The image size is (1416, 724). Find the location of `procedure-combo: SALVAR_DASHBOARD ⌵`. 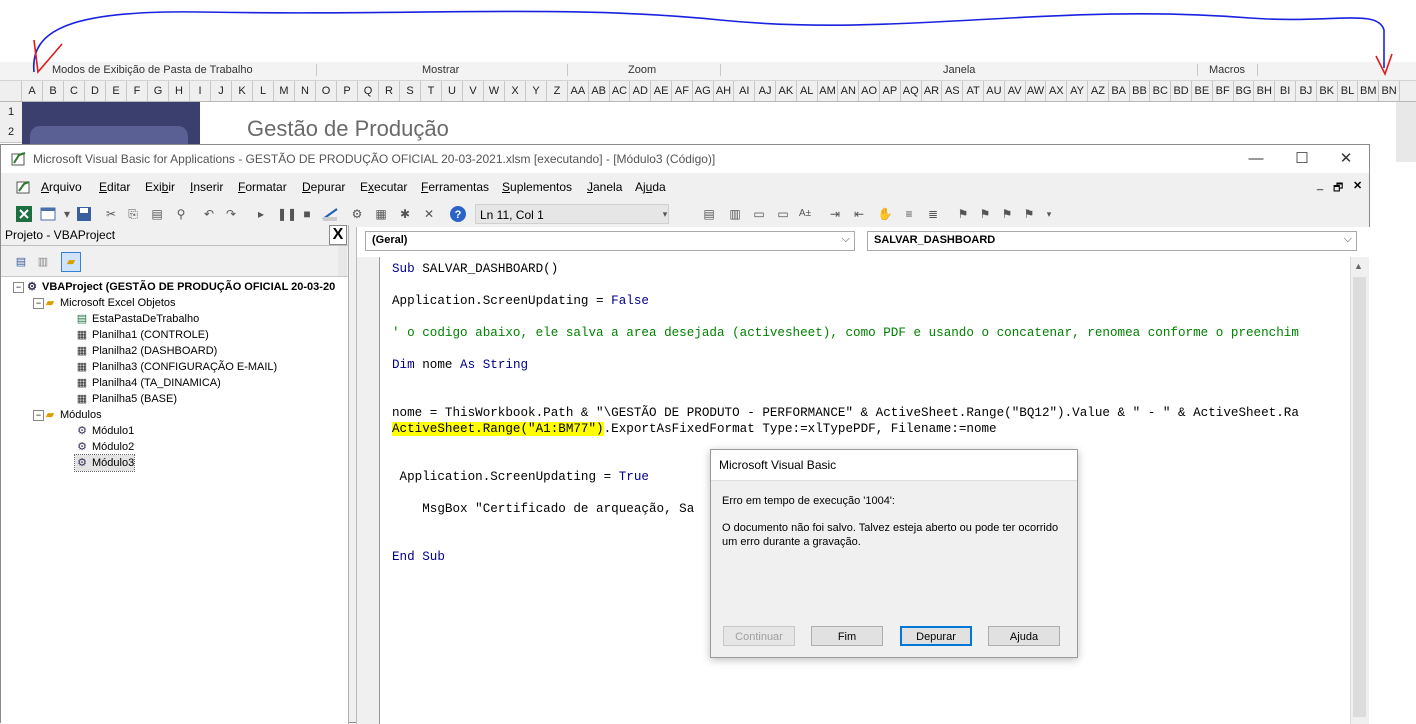

procedure-combo: SALVAR_DASHBOARD ⌵ is located at coordinates (1112, 241).